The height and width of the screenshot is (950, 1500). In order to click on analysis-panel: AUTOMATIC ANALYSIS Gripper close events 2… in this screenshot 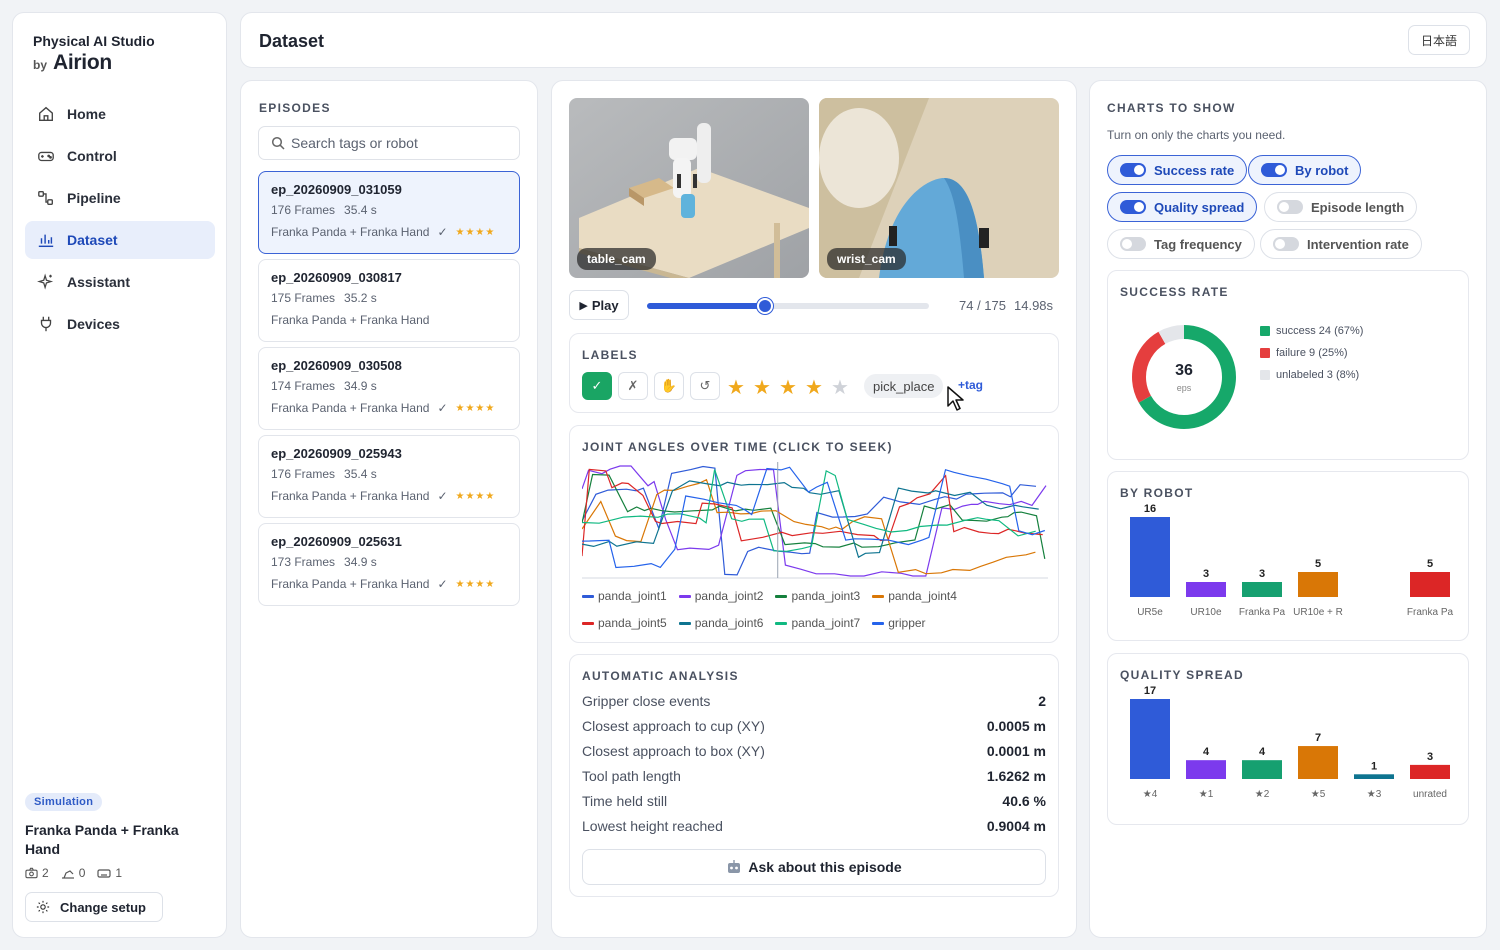, I will do `click(814, 775)`.